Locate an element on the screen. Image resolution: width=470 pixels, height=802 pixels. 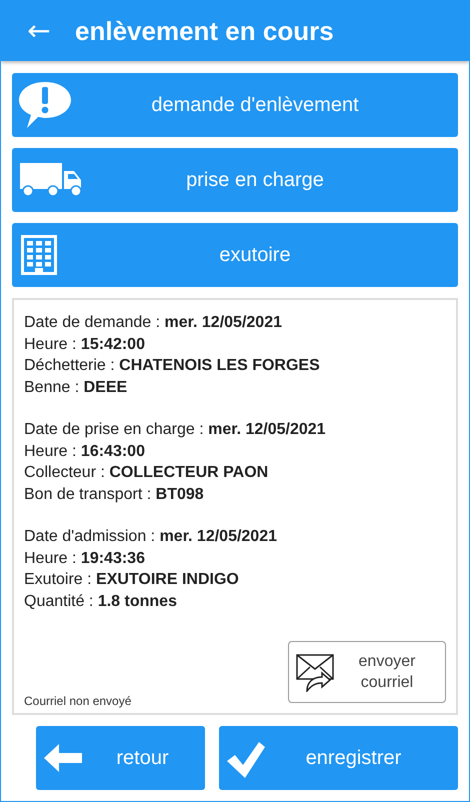
detail-line: Date de demande : mer. 12/05/2021 is located at coordinates (153, 323).